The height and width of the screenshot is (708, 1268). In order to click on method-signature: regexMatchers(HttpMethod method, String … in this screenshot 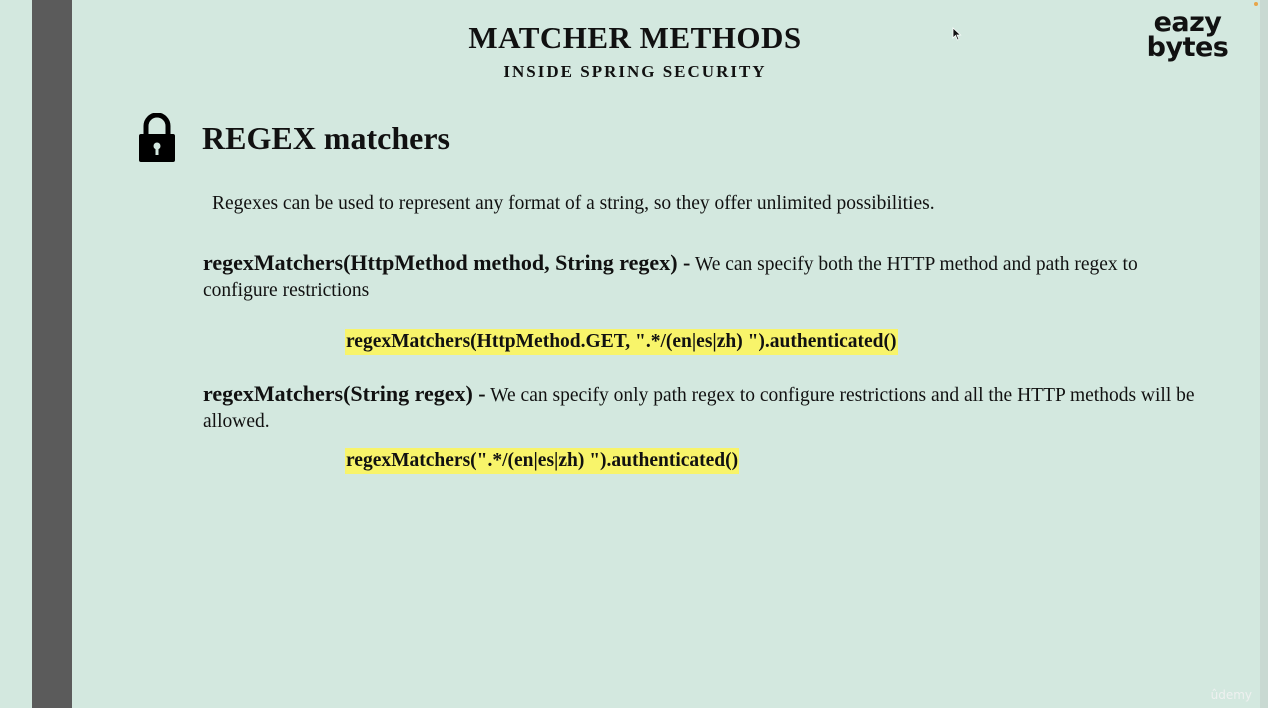, I will do `click(447, 262)`.